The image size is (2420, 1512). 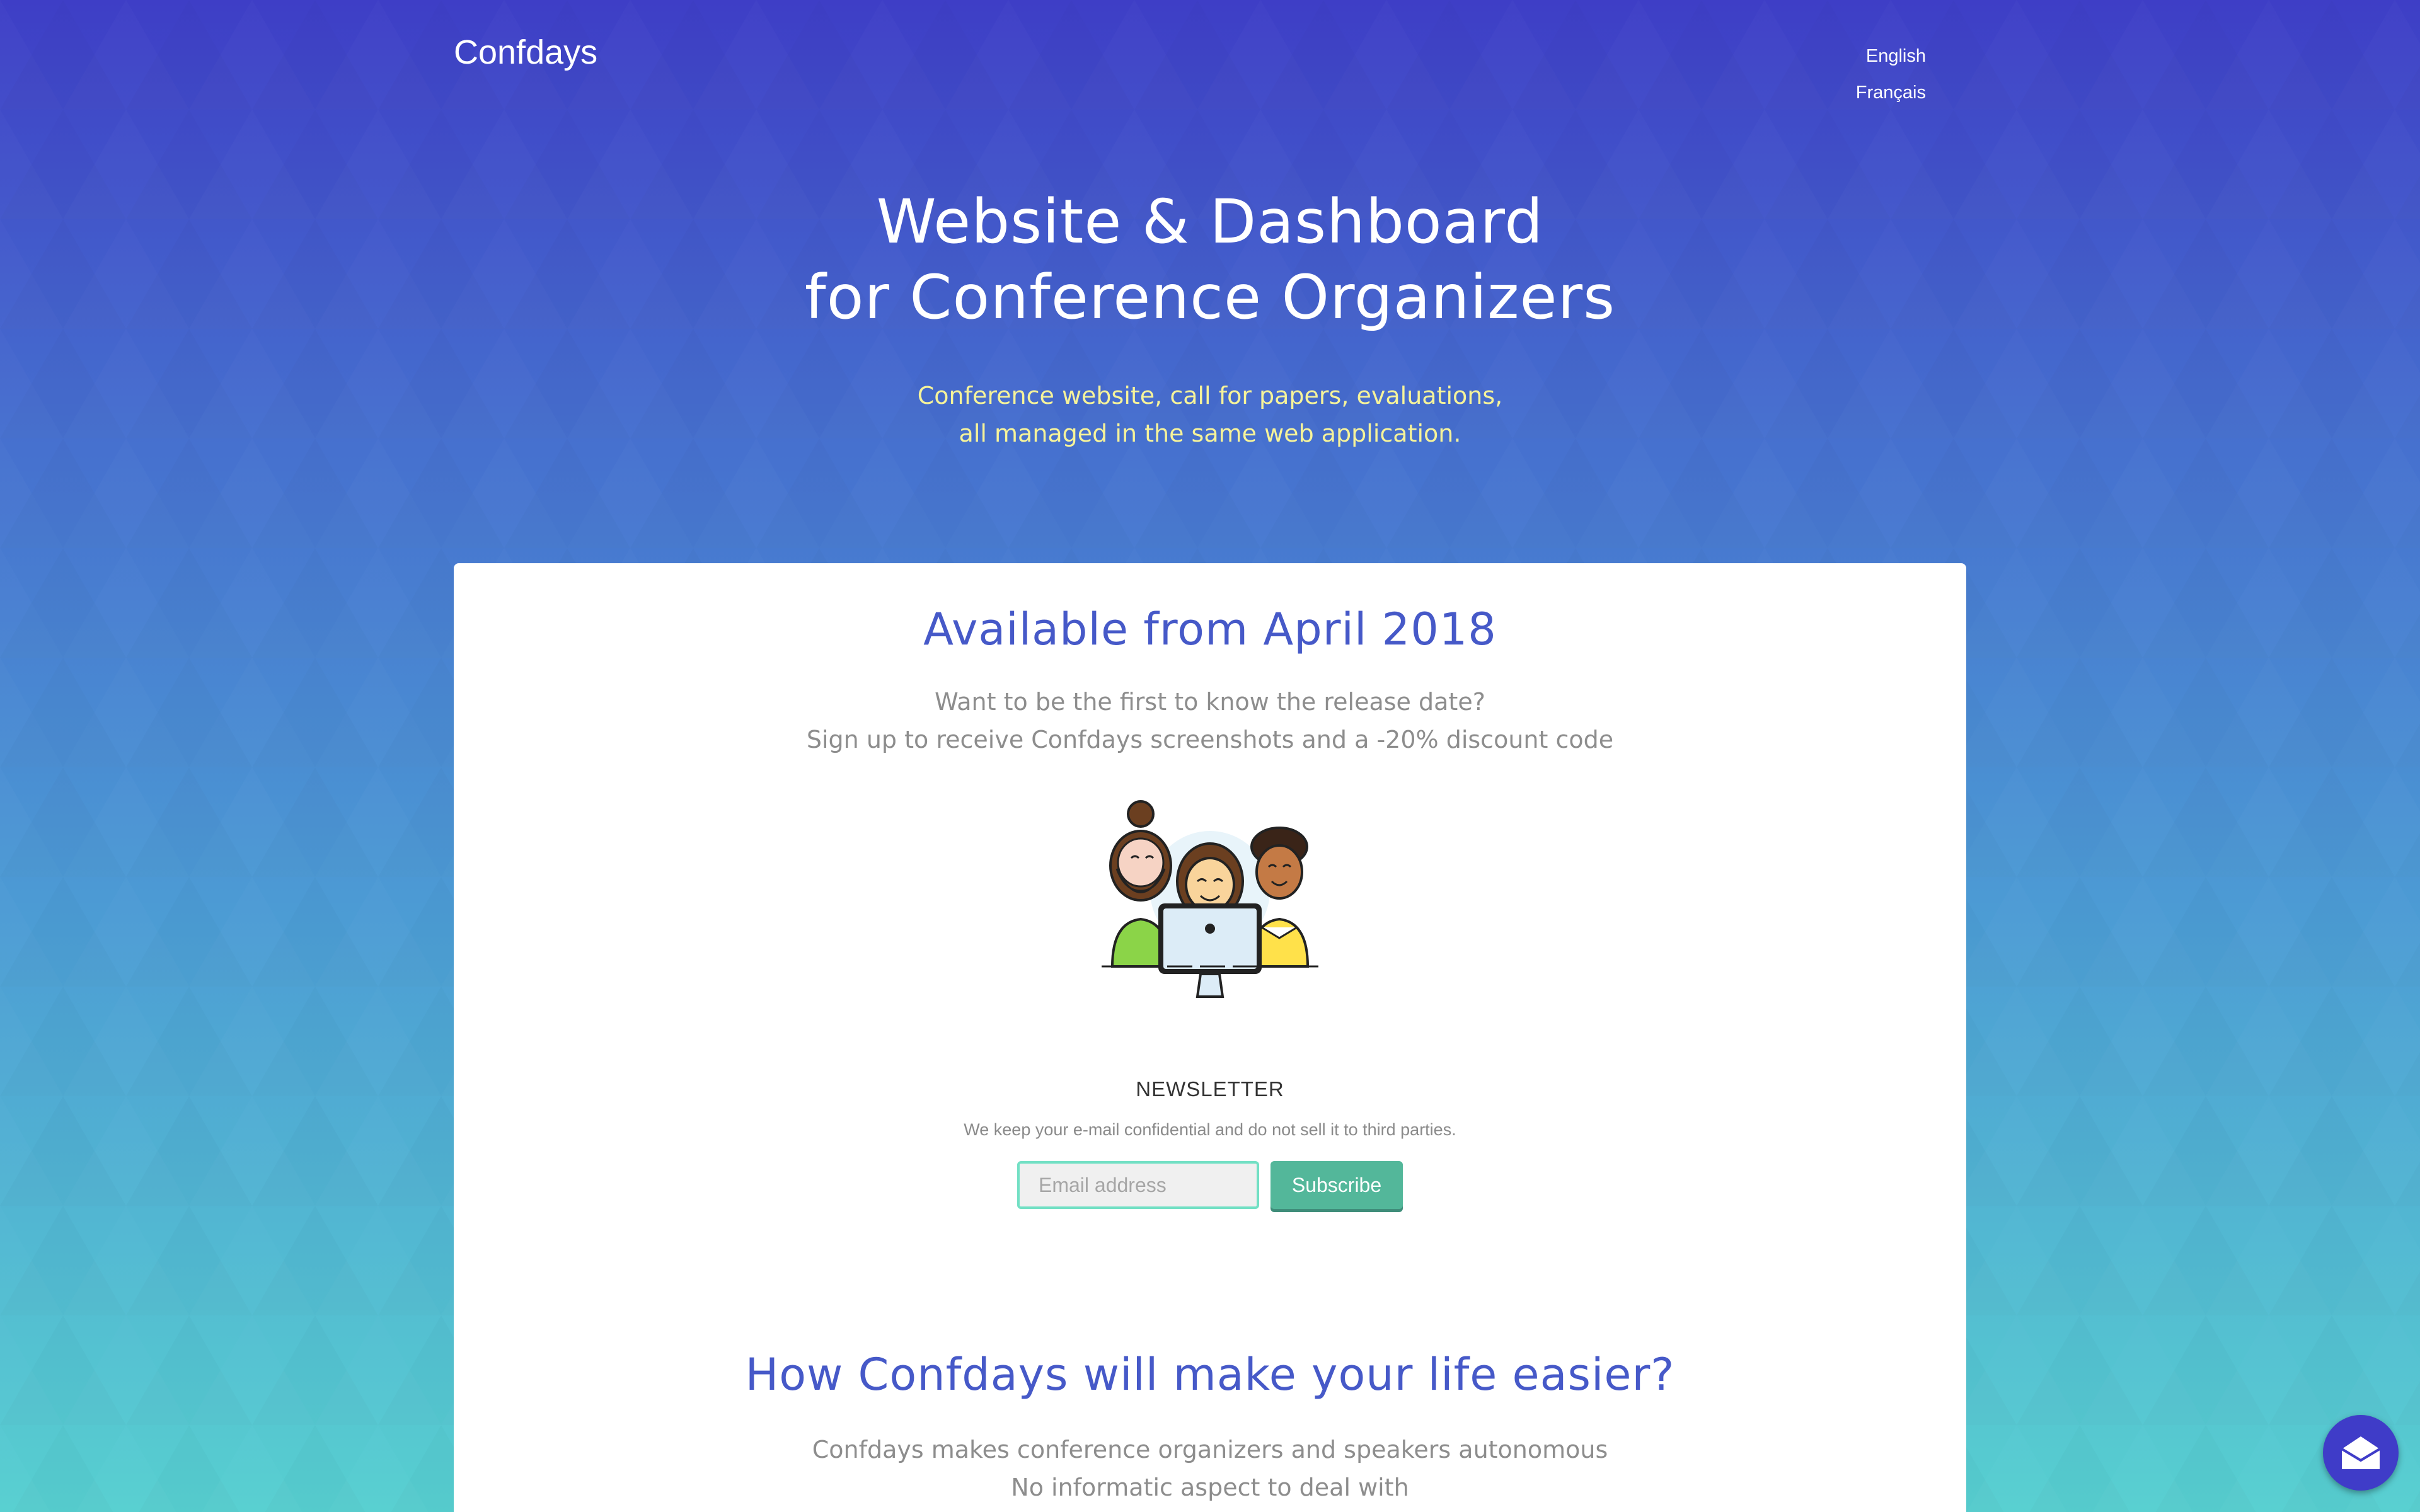 I want to click on hero-title-line1: Website & Dashboard, so click(x=1210, y=221).